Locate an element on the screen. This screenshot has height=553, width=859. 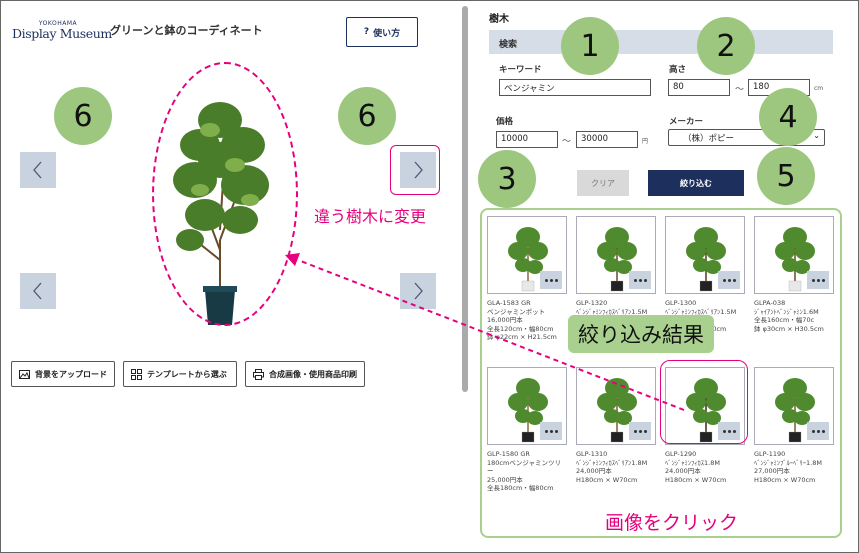
product-l2: ベンジャミンポット is located at coordinates (516, 311).